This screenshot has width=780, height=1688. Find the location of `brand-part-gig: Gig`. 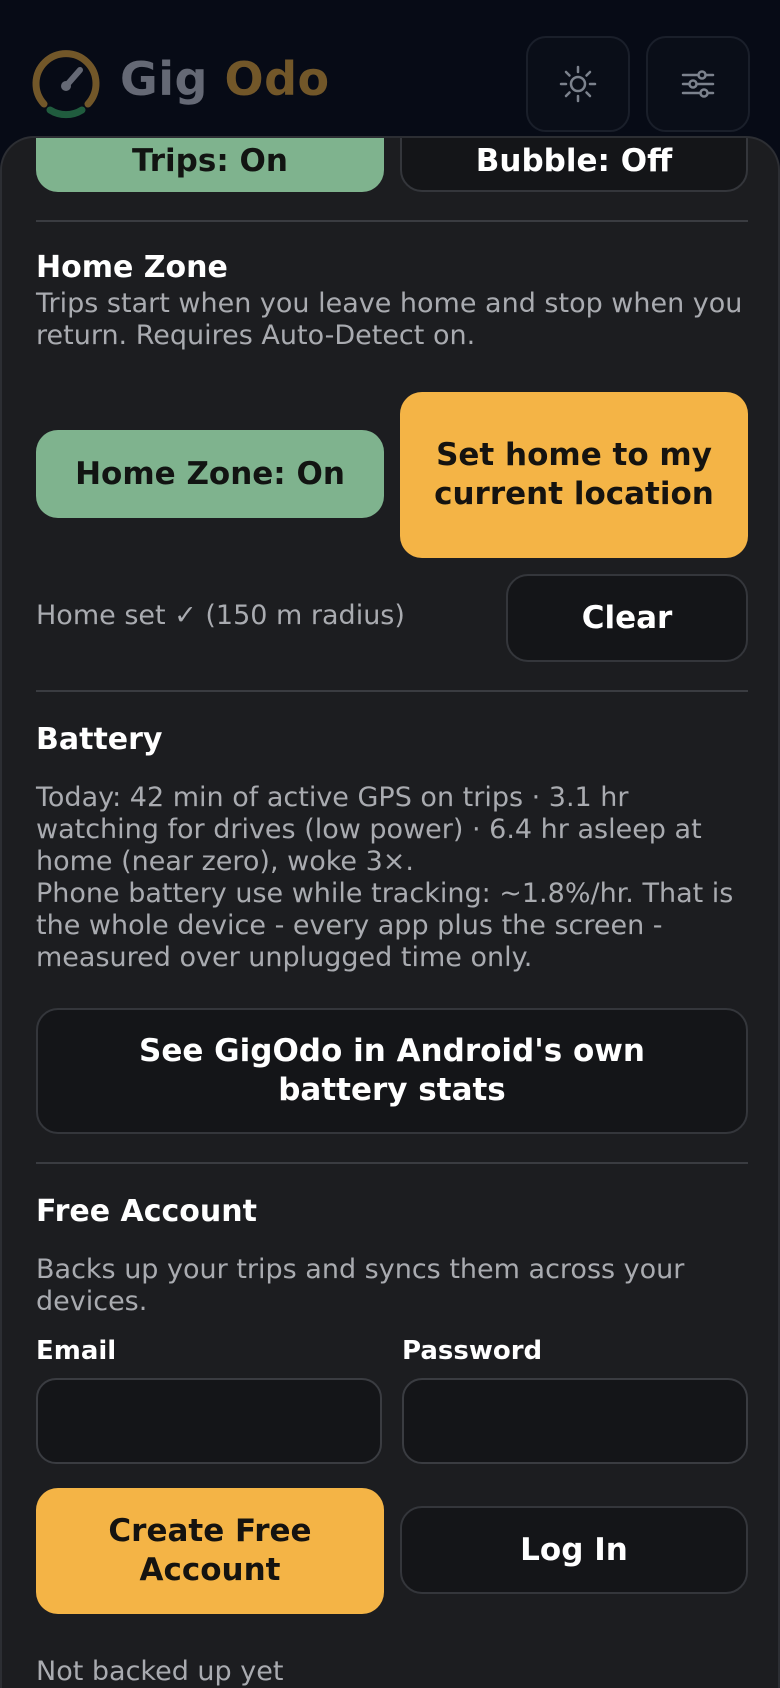

brand-part-gig: Gig is located at coordinates (164, 79).